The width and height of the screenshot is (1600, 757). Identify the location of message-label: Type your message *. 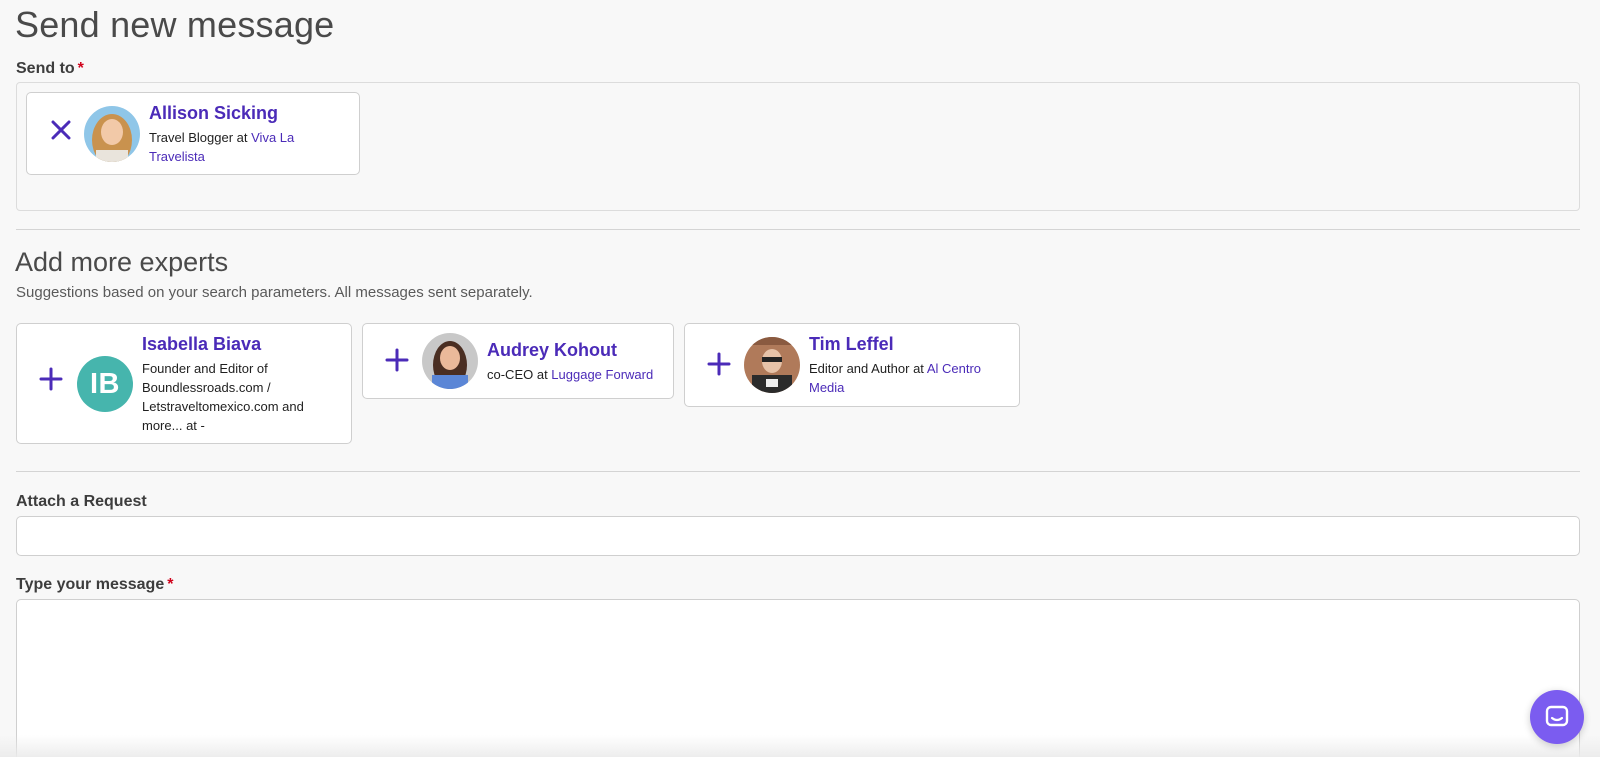
(95, 584).